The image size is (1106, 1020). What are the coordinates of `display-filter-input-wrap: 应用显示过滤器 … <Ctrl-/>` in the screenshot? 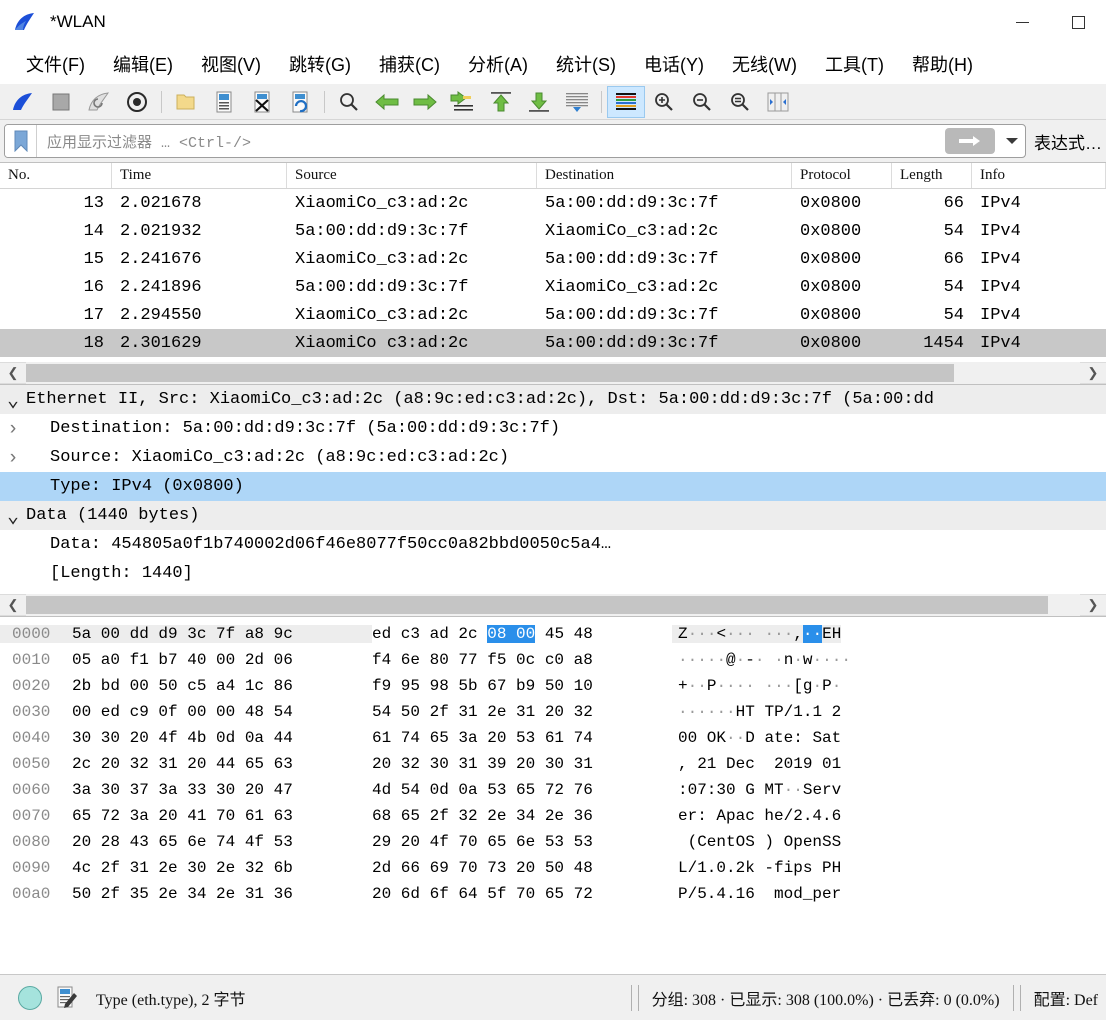 It's located at (515, 141).